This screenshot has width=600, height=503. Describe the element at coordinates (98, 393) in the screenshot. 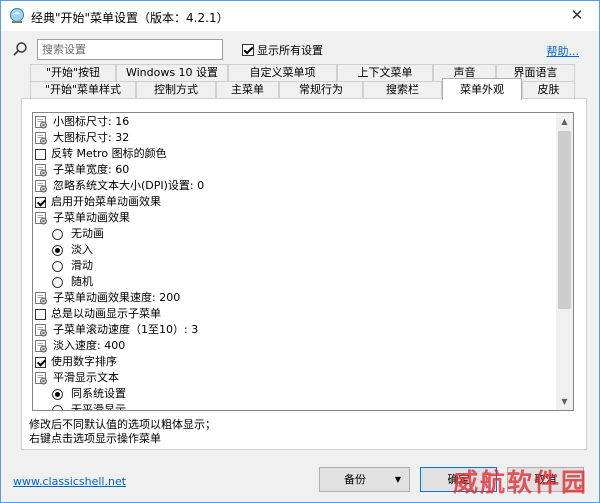

I see `setting-label: 同系统设置` at that location.